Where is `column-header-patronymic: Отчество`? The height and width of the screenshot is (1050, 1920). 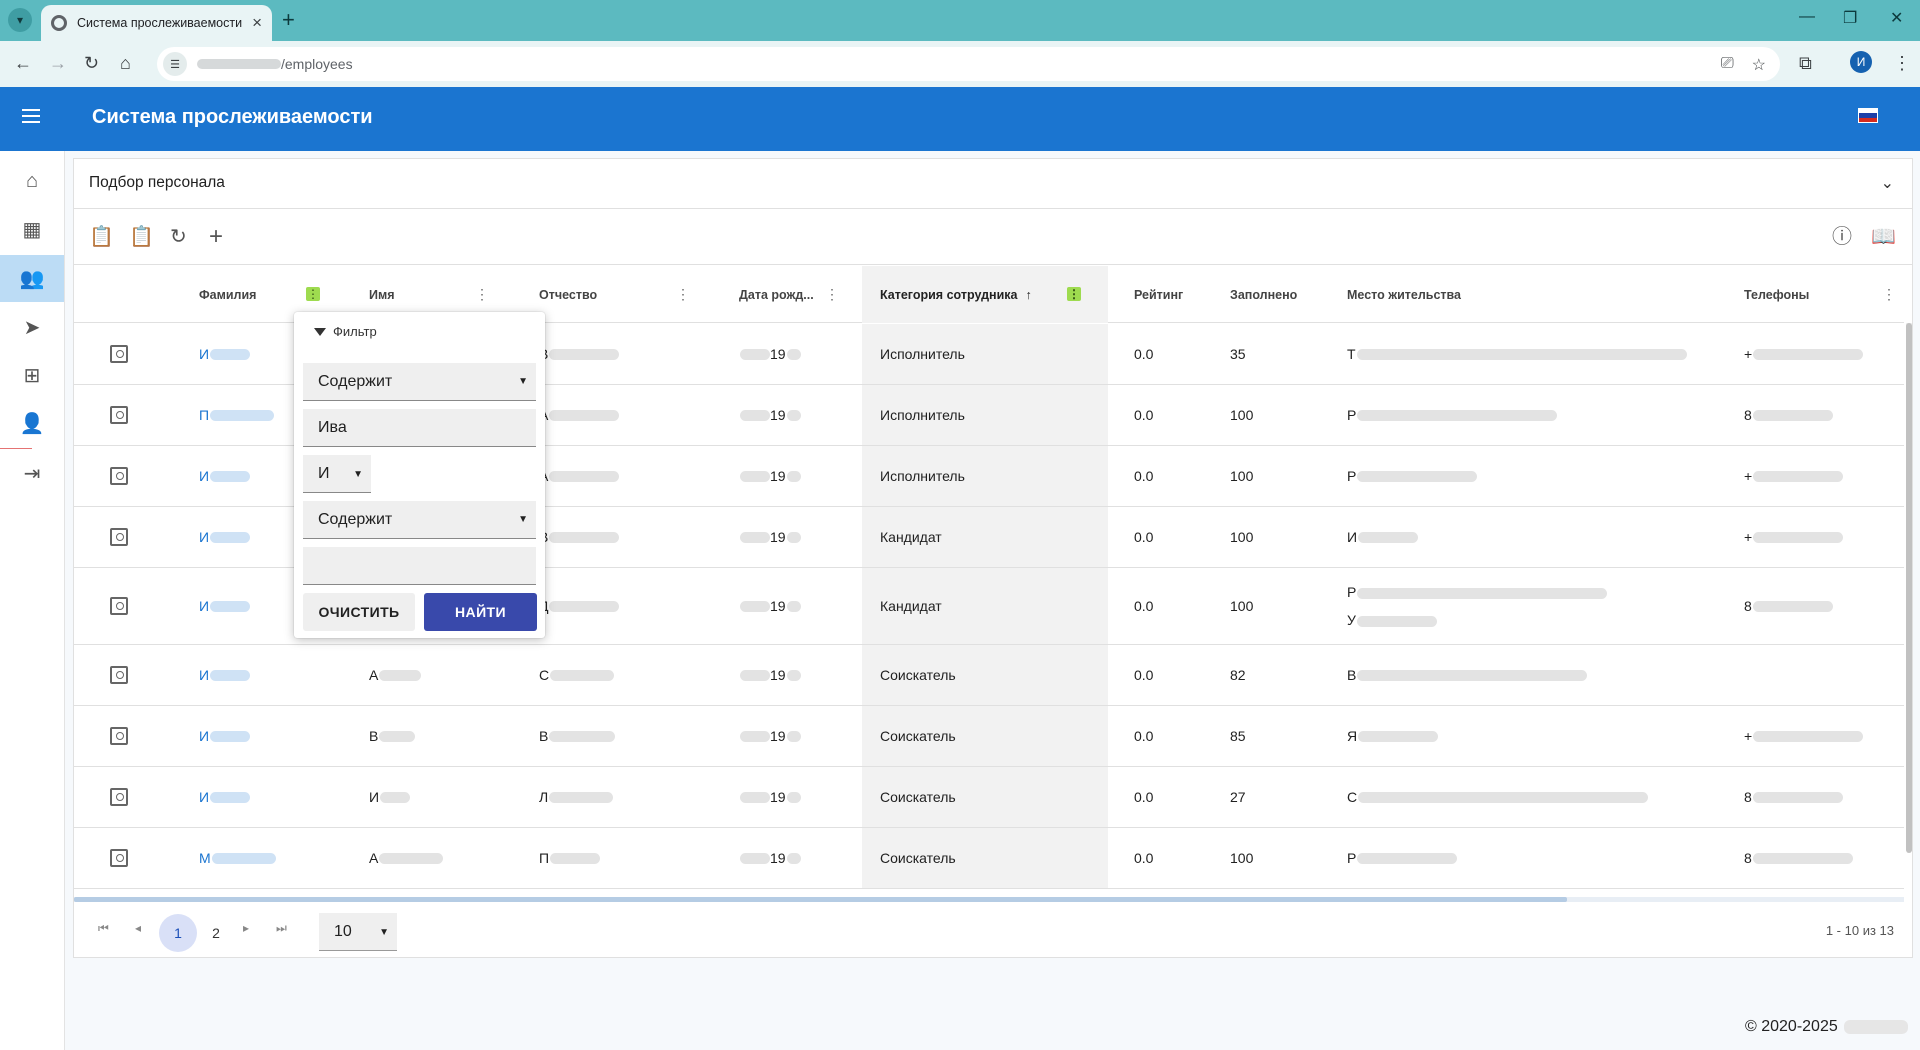 column-header-patronymic: Отчество is located at coordinates (604, 294).